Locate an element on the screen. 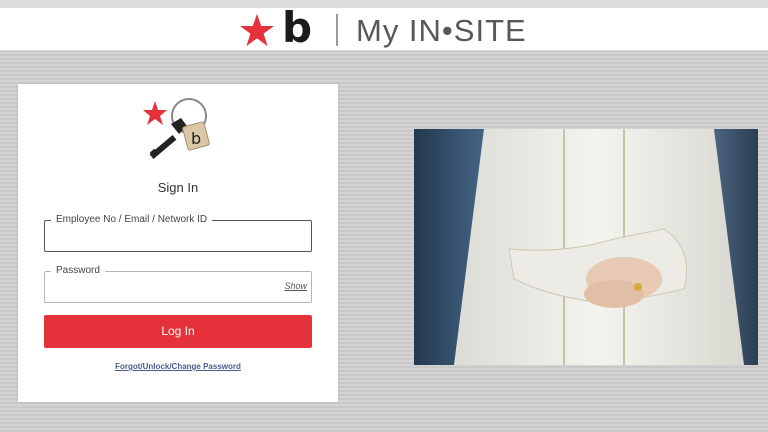  employee-id-input is located at coordinates (168, 237).